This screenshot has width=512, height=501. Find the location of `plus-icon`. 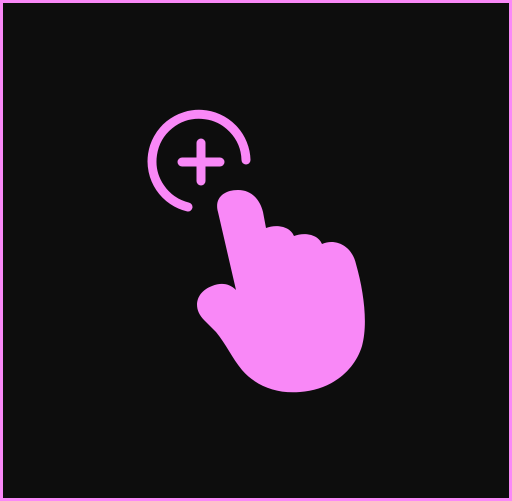

plus-icon is located at coordinates (201, 162).